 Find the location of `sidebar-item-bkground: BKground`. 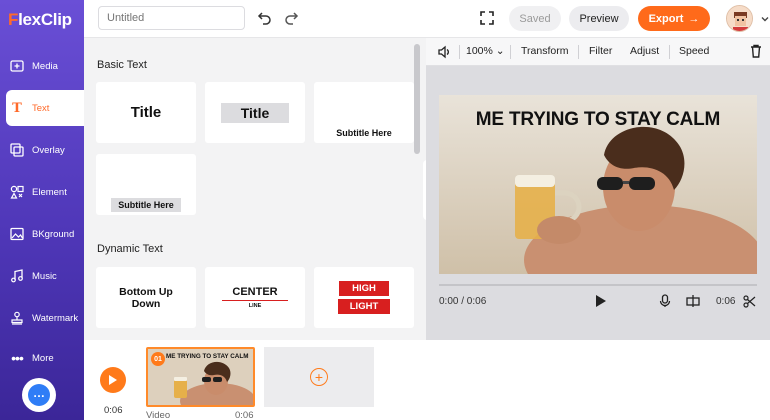

sidebar-item-bkground: BKground is located at coordinates (42, 234).